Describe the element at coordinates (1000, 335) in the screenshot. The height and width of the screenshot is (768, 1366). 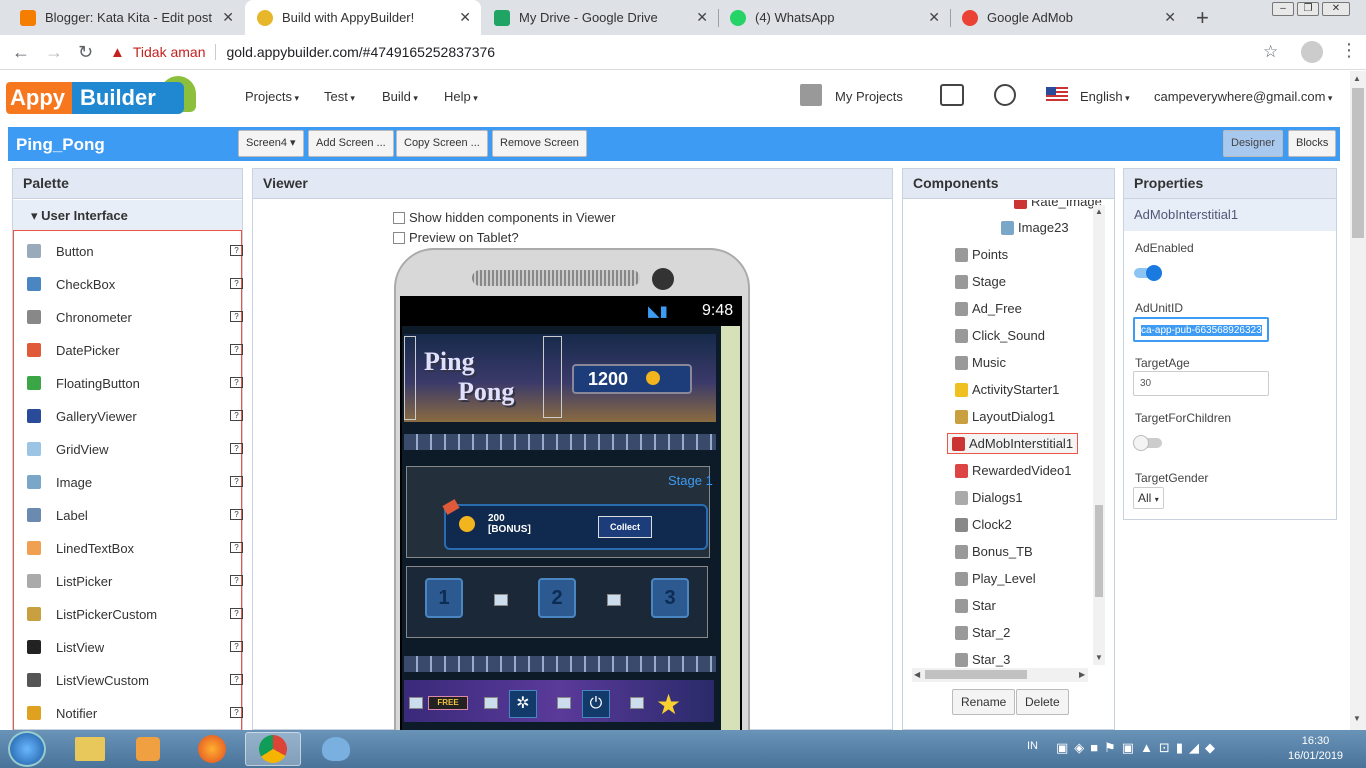
I see `component-item-click_sound: Click_Sound` at that location.